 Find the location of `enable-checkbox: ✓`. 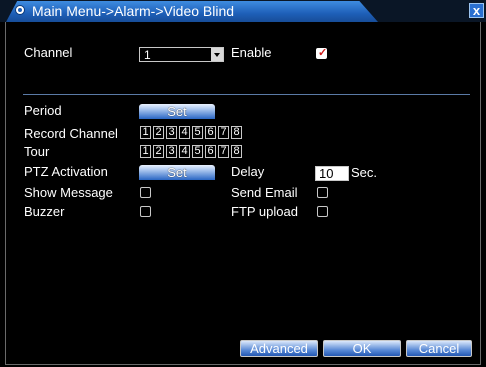

enable-checkbox: ✓ is located at coordinates (322, 53).